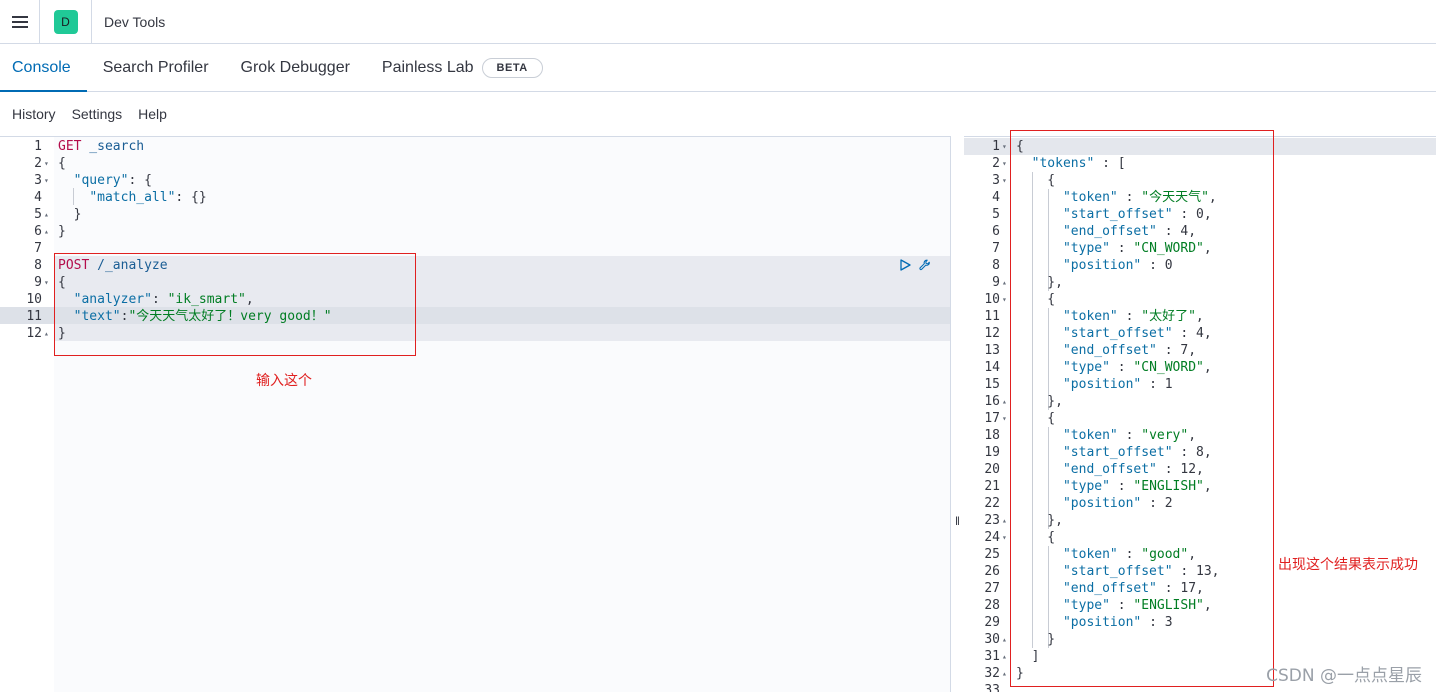 Image resolution: width=1436 pixels, height=692 pixels. Describe the element at coordinates (905, 265) in the screenshot. I see `play-icon` at that location.